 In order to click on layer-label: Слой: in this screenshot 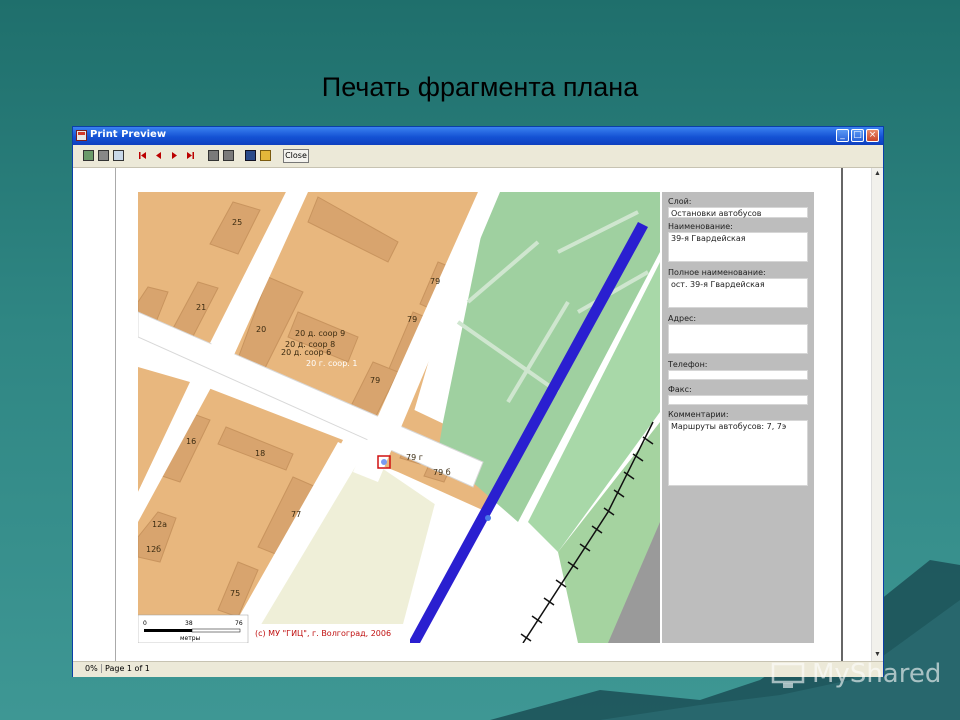, I will do `click(680, 201)`.